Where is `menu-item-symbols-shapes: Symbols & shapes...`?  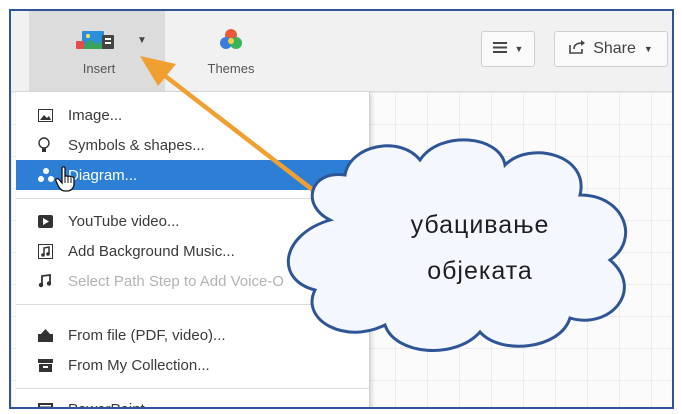
menu-item-symbols-shapes: Symbols & shapes... is located at coordinates (192, 145).